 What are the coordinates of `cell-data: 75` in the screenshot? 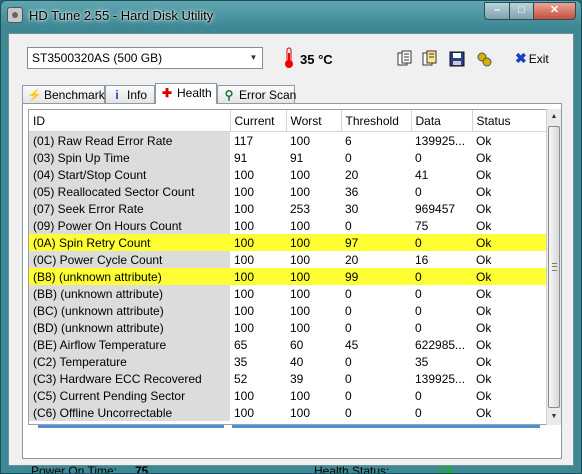 It's located at (422, 225).